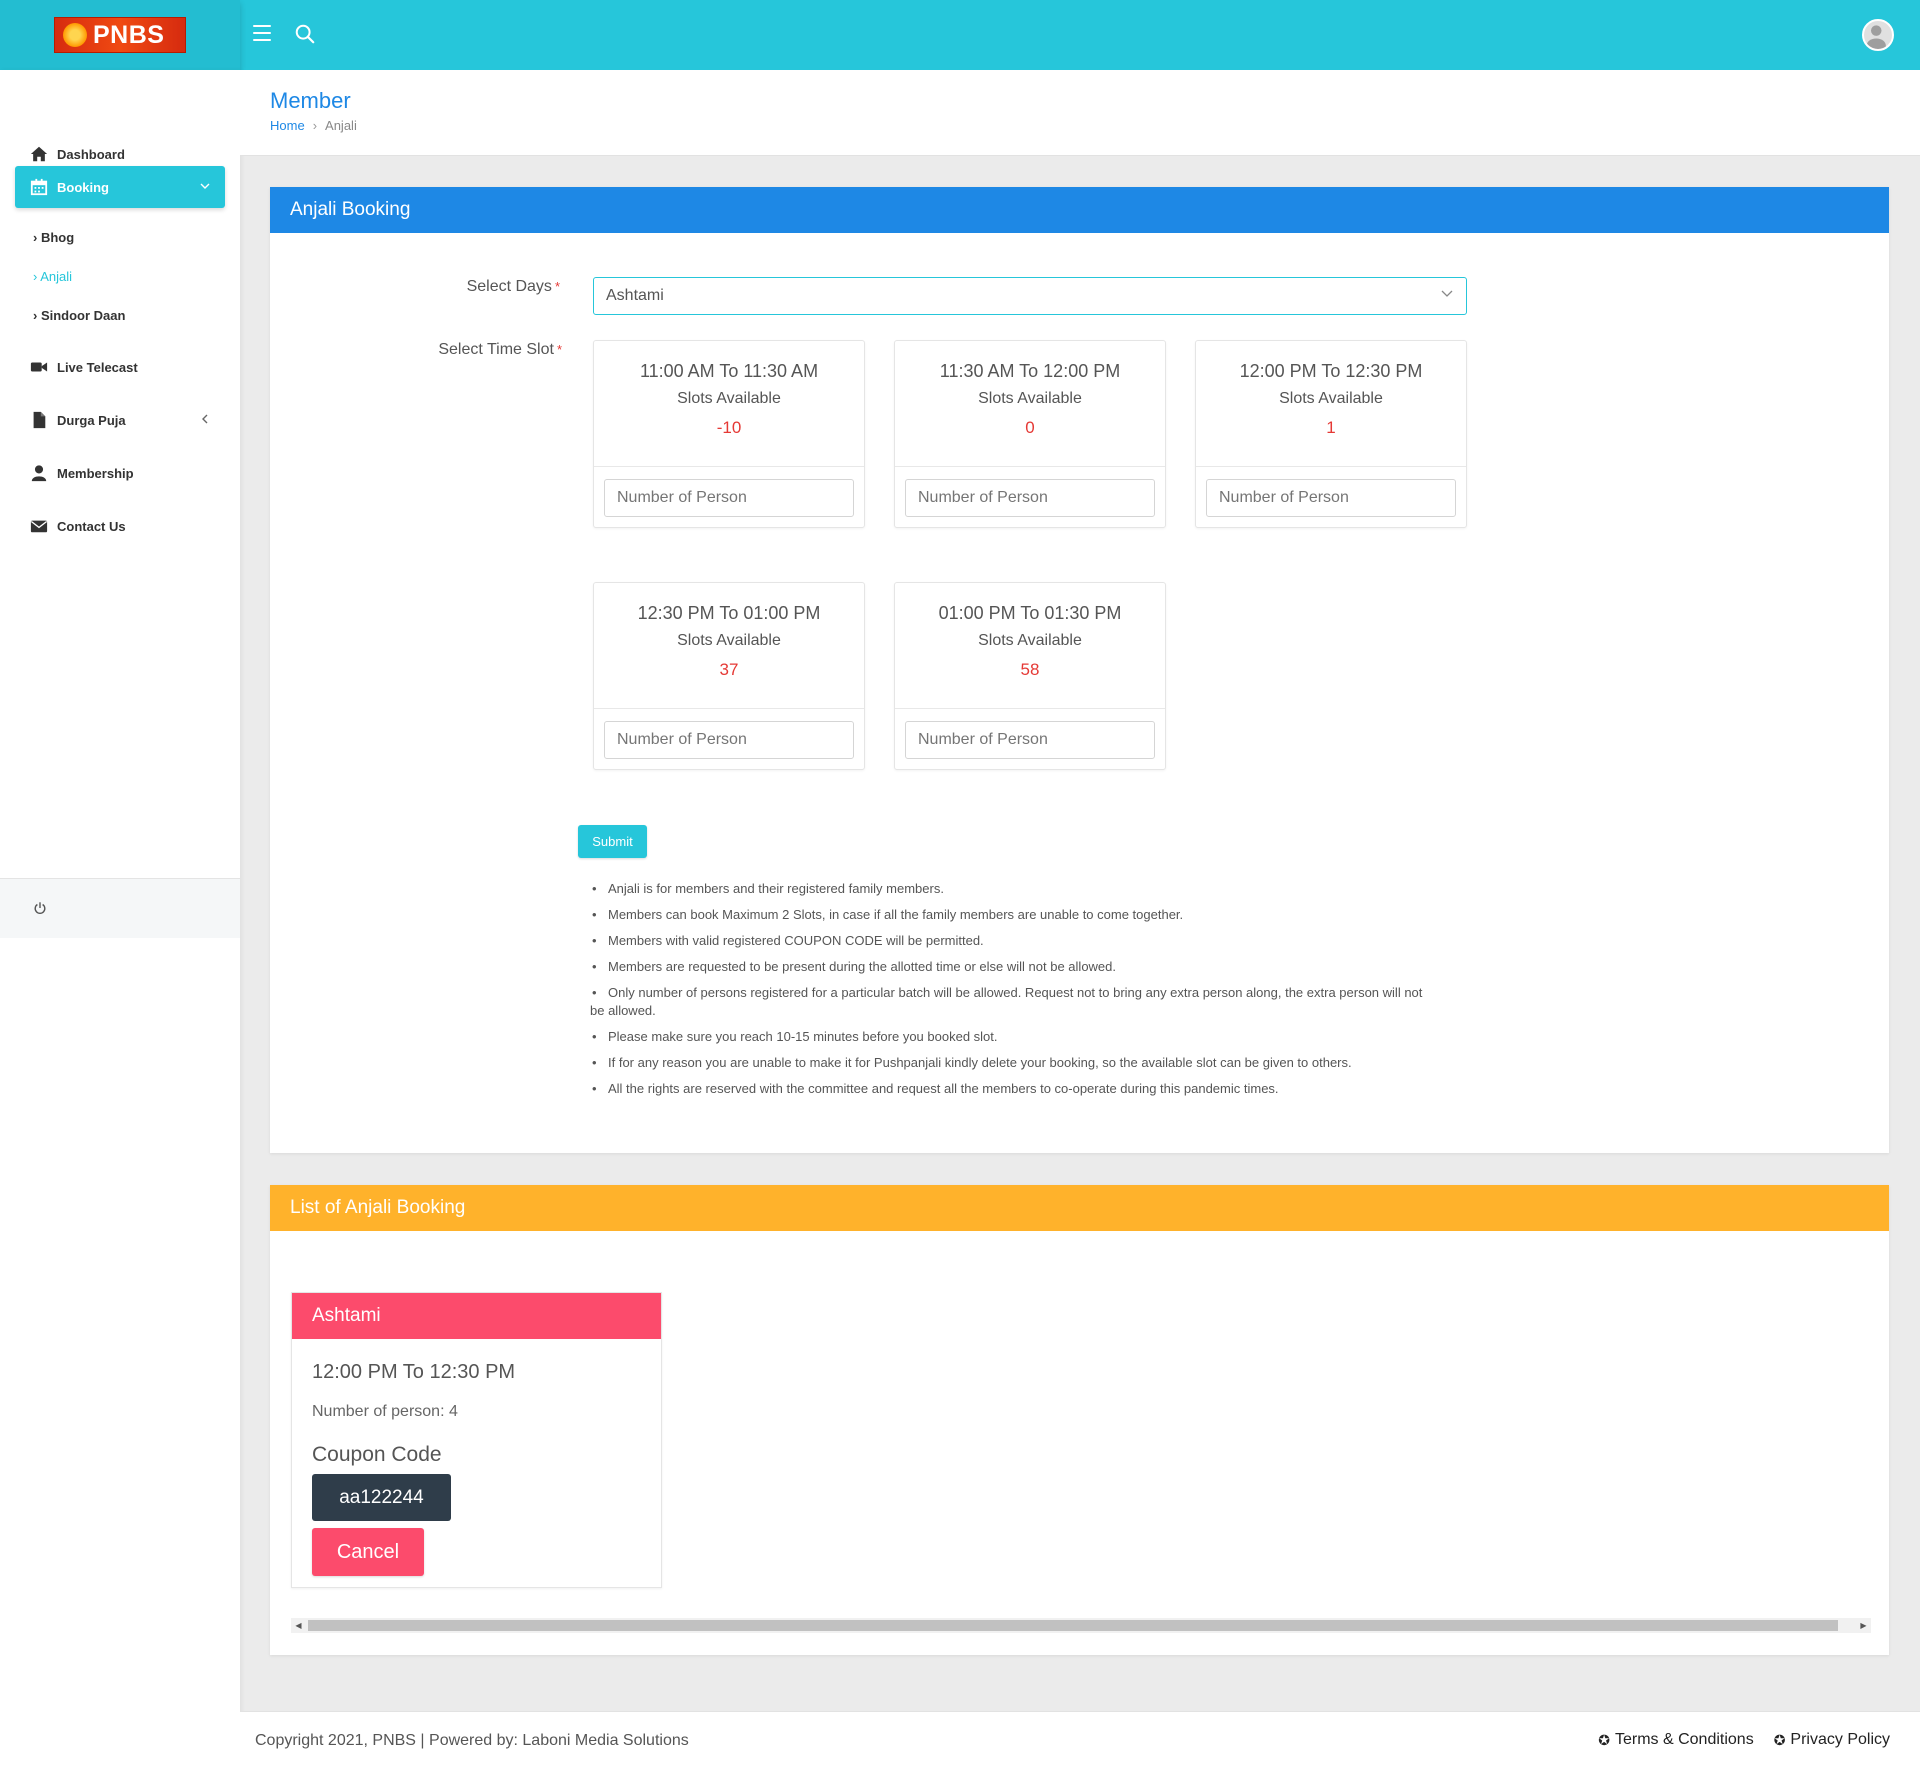 This screenshot has height=1770, width=1920. I want to click on sidebar-item-live-telecast: Live Telecast, so click(120, 367).